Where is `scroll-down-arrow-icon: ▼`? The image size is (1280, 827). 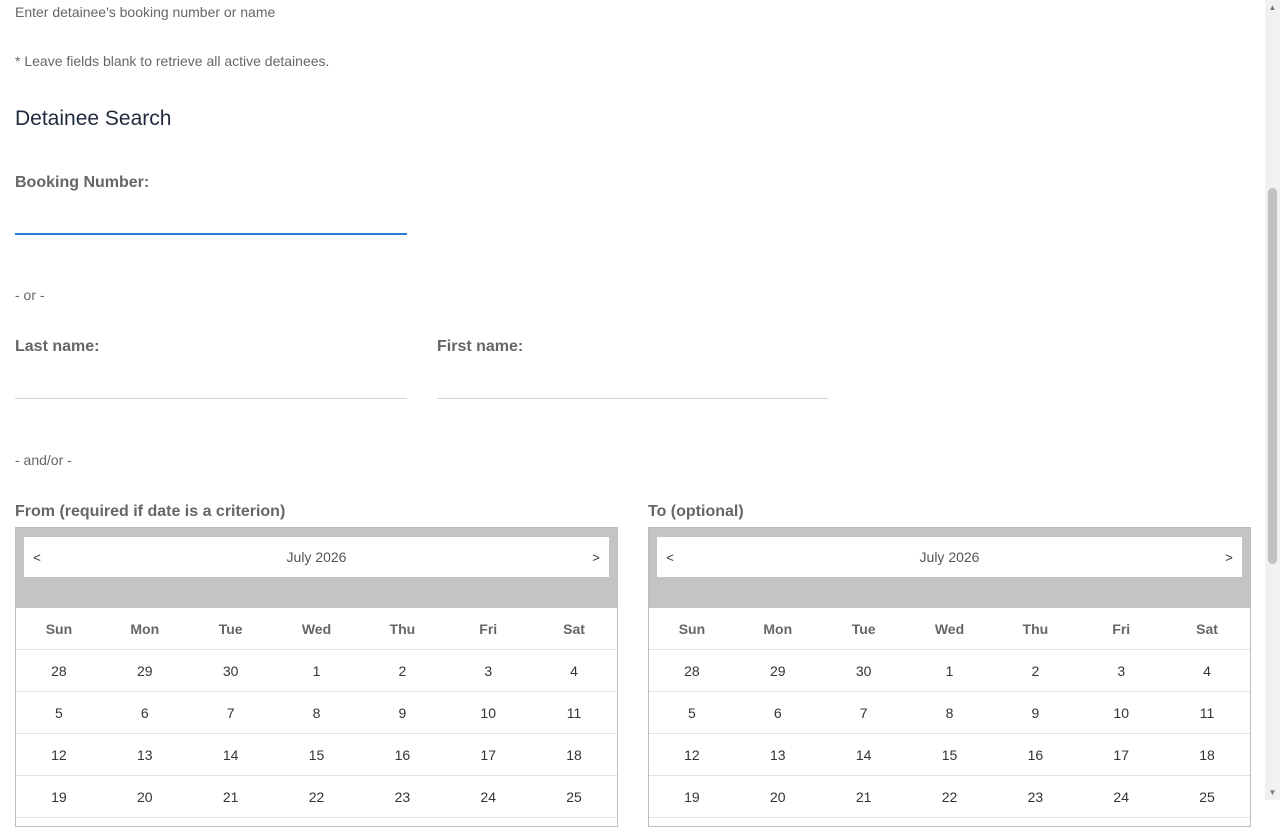
scroll-down-arrow-icon: ▼ is located at coordinates (1272, 792).